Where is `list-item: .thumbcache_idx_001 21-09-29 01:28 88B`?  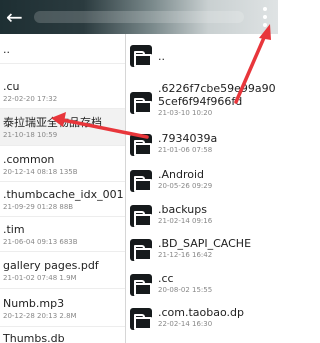
list-item: .thumbcache_idx_001 21-09-29 01:28 88B is located at coordinates (62, 199).